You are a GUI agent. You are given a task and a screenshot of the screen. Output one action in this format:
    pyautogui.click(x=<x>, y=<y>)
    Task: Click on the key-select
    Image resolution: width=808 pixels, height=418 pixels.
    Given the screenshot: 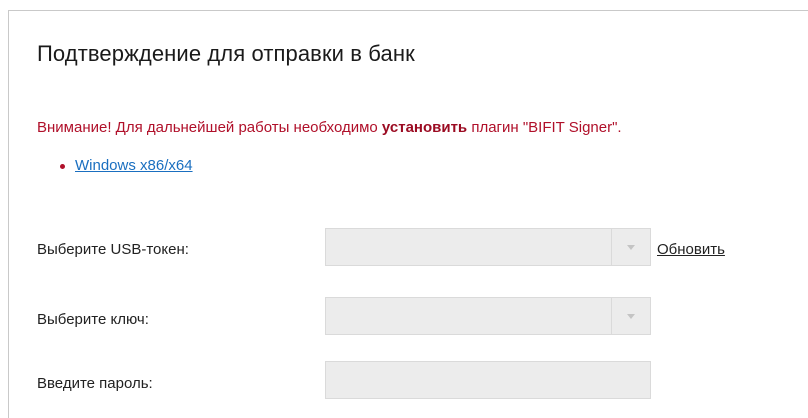 What is the action you would take?
    pyautogui.click(x=488, y=316)
    